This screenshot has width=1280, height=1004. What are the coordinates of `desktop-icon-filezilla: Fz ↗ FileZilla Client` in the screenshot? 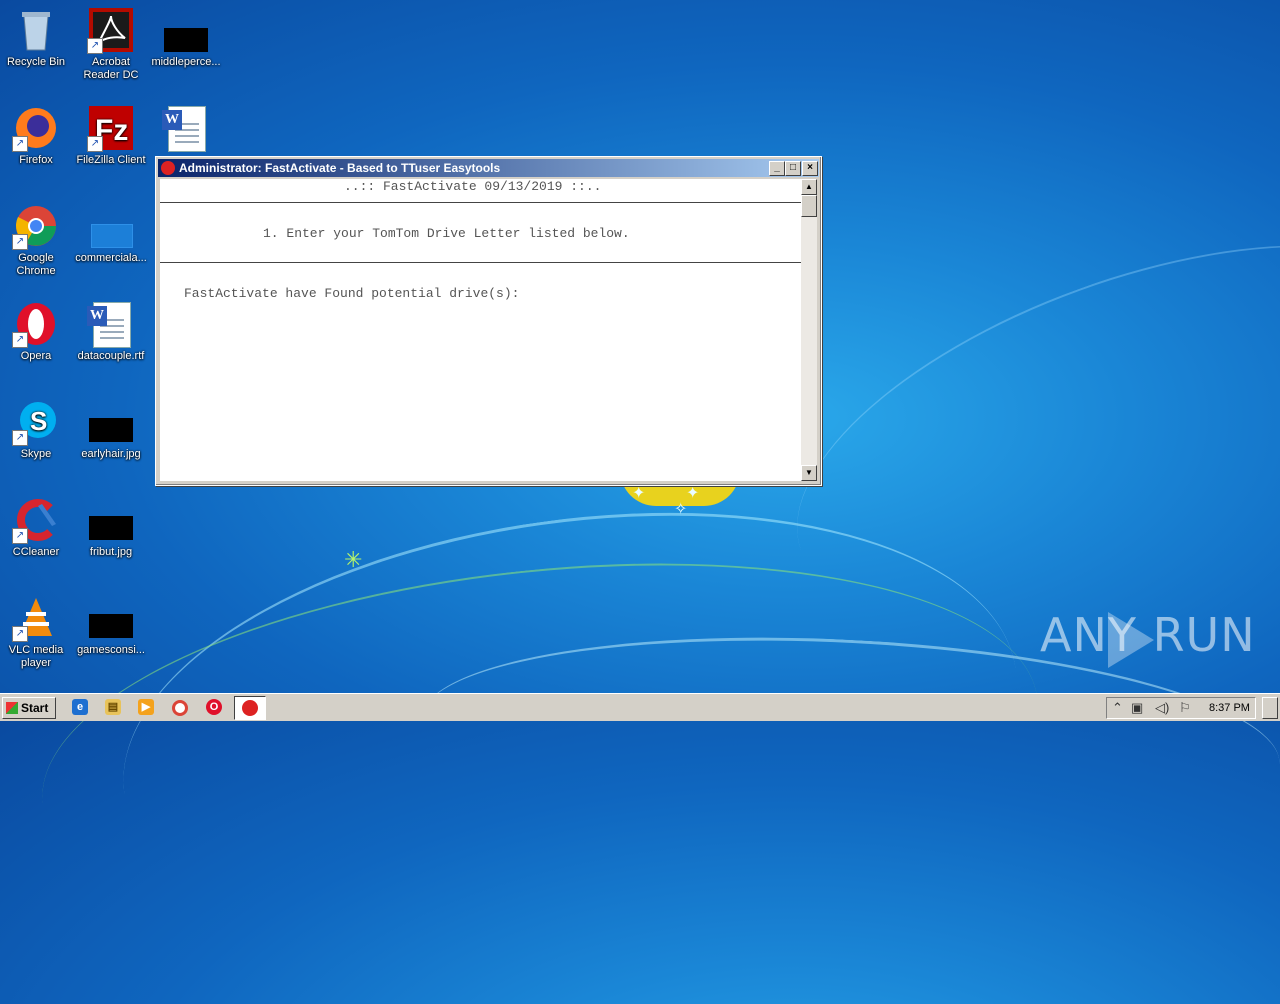 It's located at (111, 135).